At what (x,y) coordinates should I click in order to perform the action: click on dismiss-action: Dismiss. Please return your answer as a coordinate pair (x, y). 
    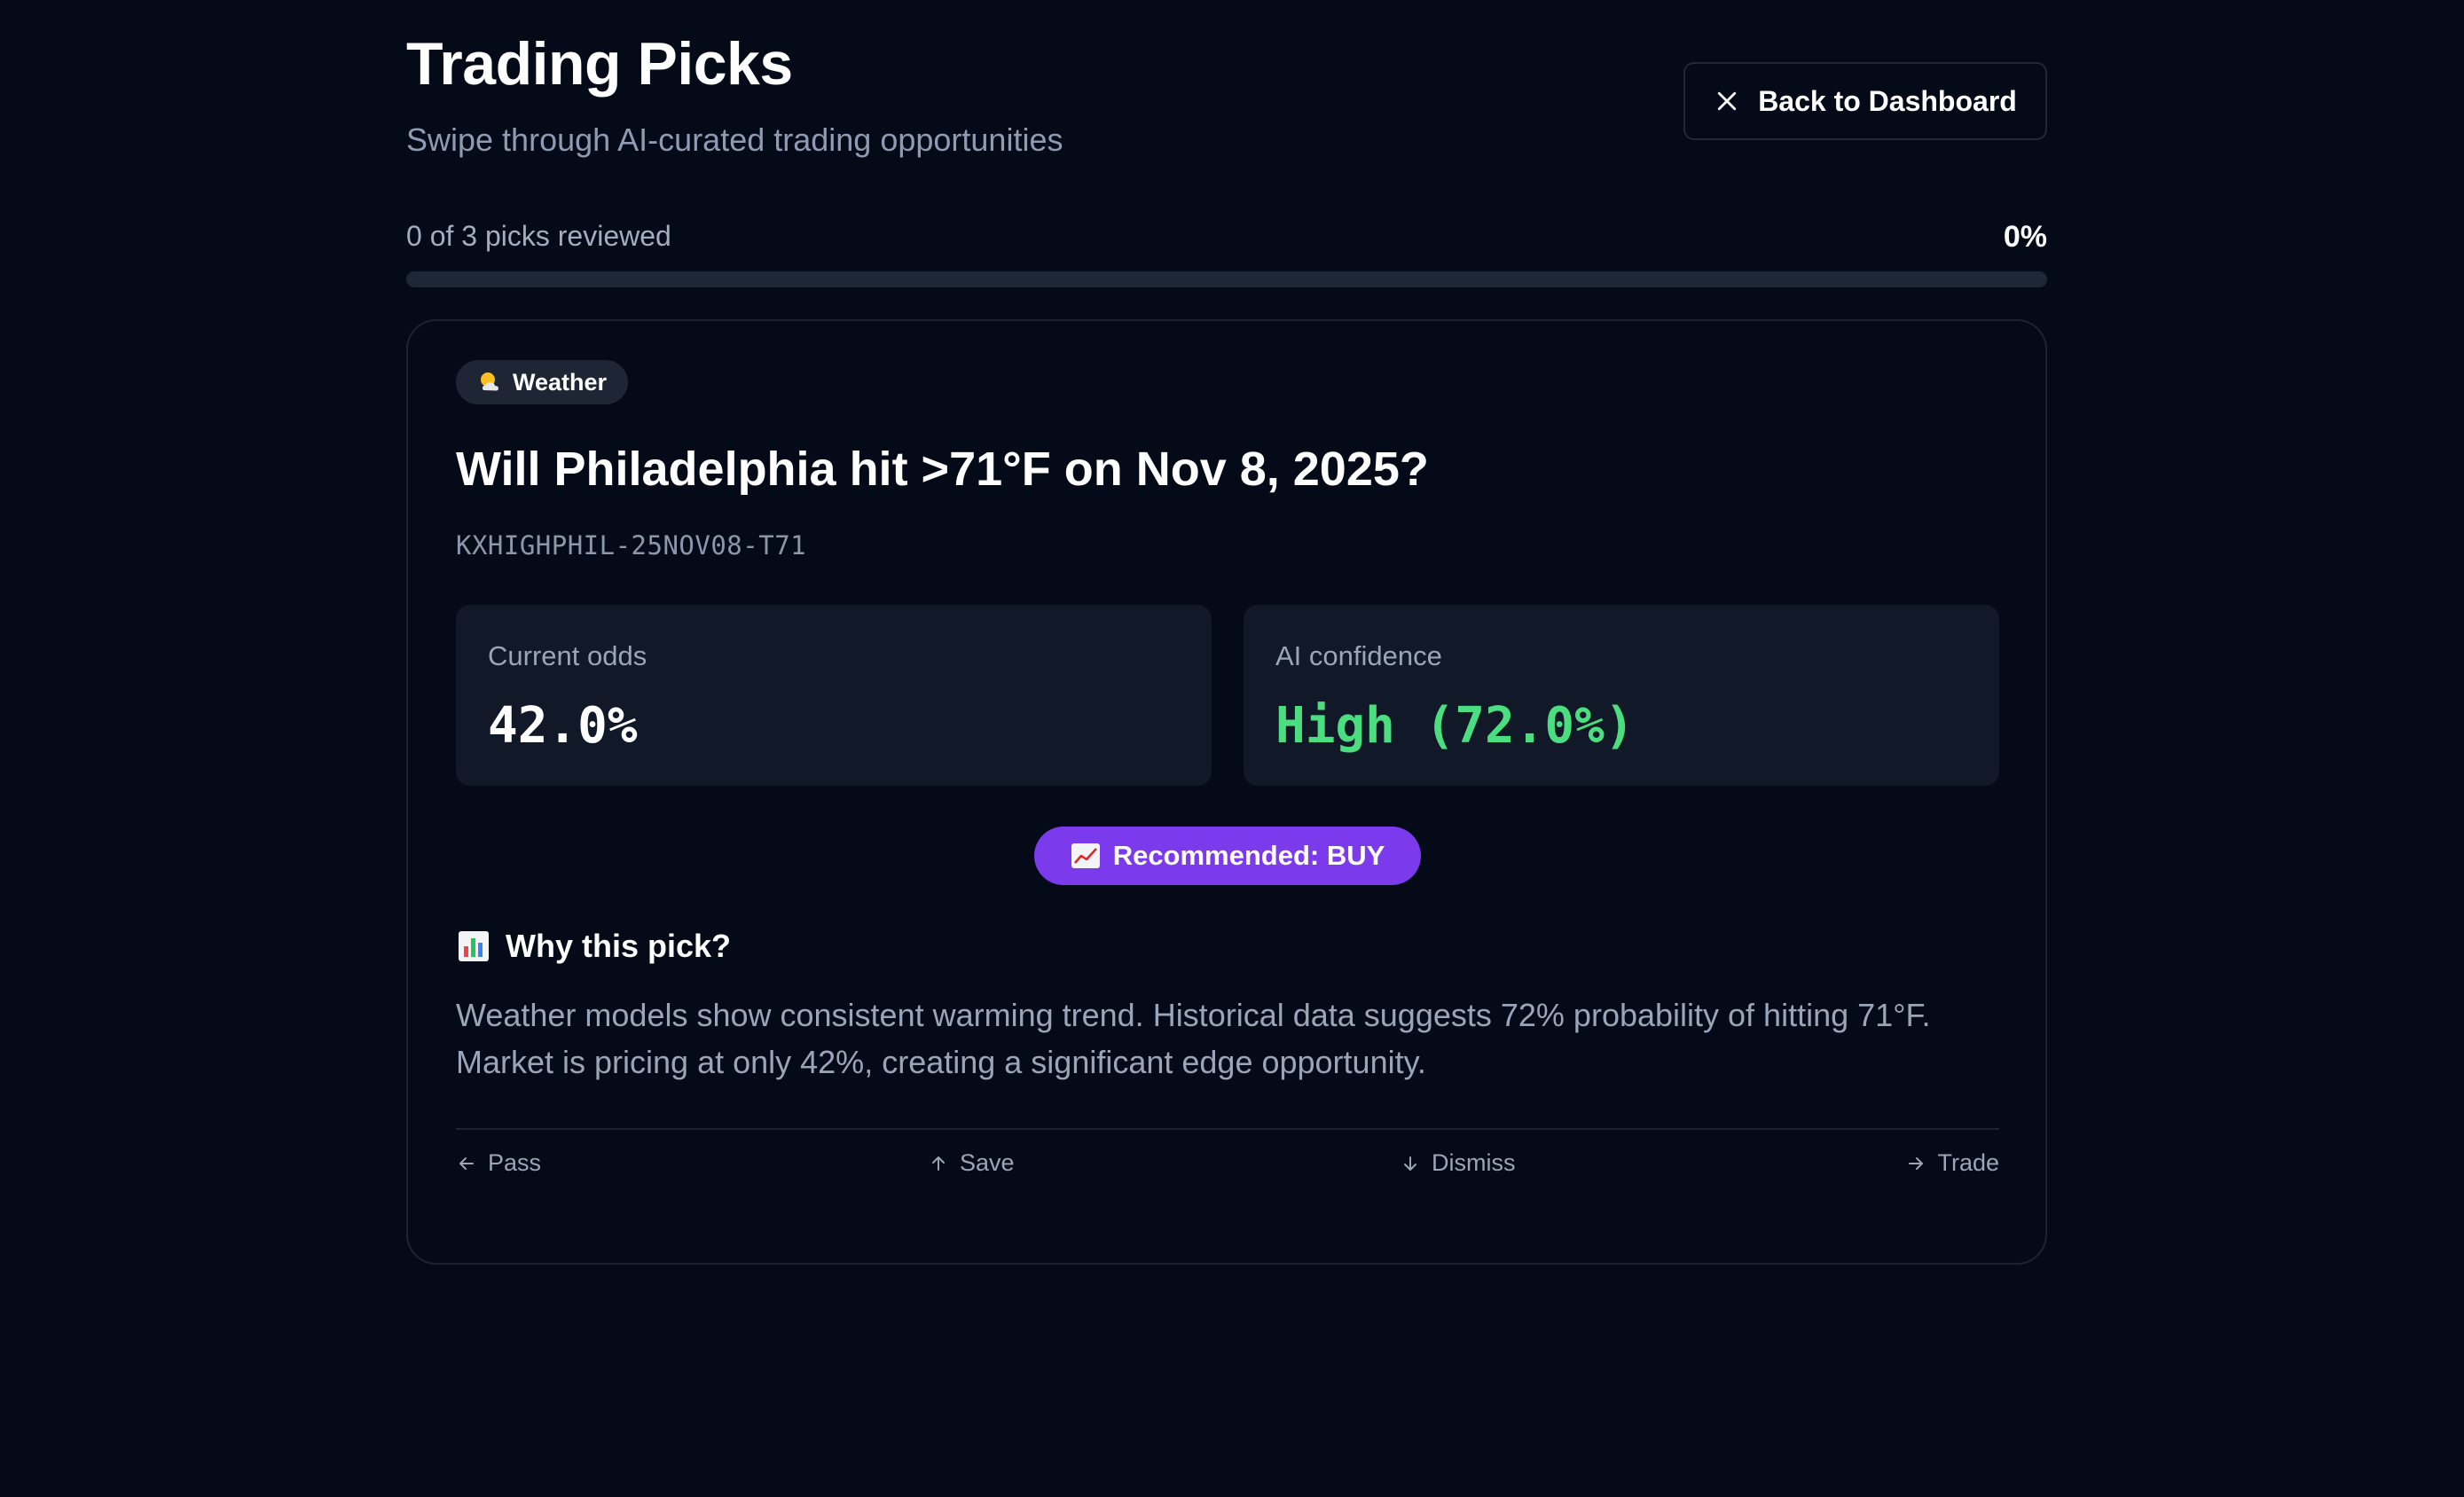
    Looking at the image, I should click on (1458, 1163).